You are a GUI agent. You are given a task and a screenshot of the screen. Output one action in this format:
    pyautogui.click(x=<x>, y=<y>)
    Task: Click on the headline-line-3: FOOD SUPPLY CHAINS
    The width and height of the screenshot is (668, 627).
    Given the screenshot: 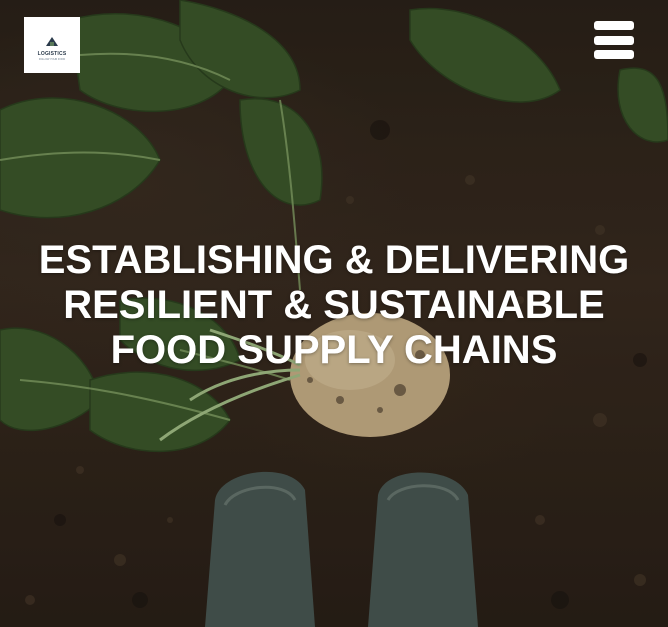 What is the action you would take?
    pyautogui.click(x=334, y=350)
    